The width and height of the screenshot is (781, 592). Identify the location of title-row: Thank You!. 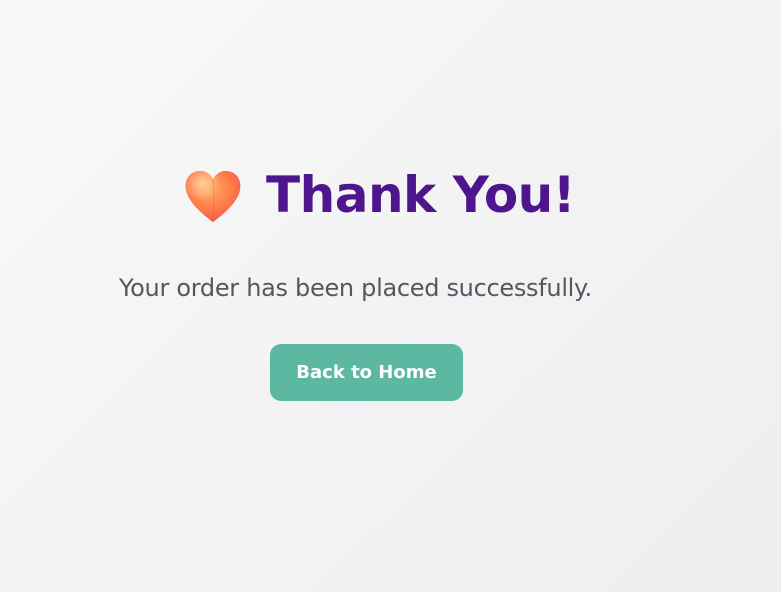
(379, 195).